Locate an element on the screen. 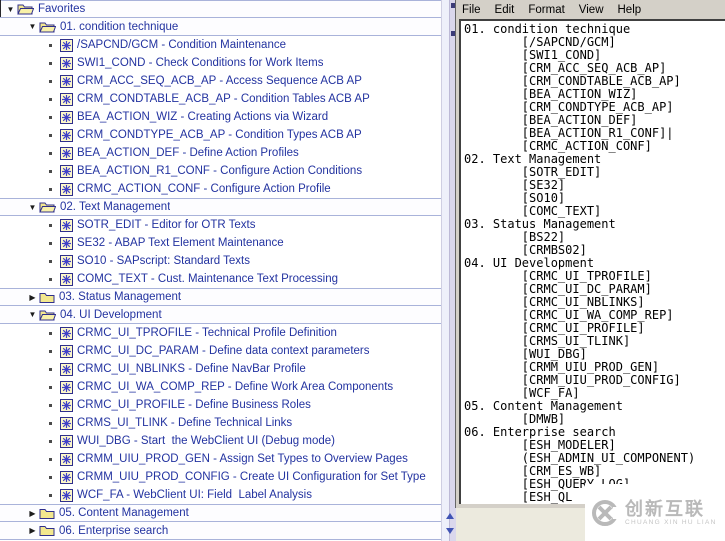 Image resolution: width=725 pixels, height=541 pixels. folder-label: 02. Text Management is located at coordinates (115, 207).